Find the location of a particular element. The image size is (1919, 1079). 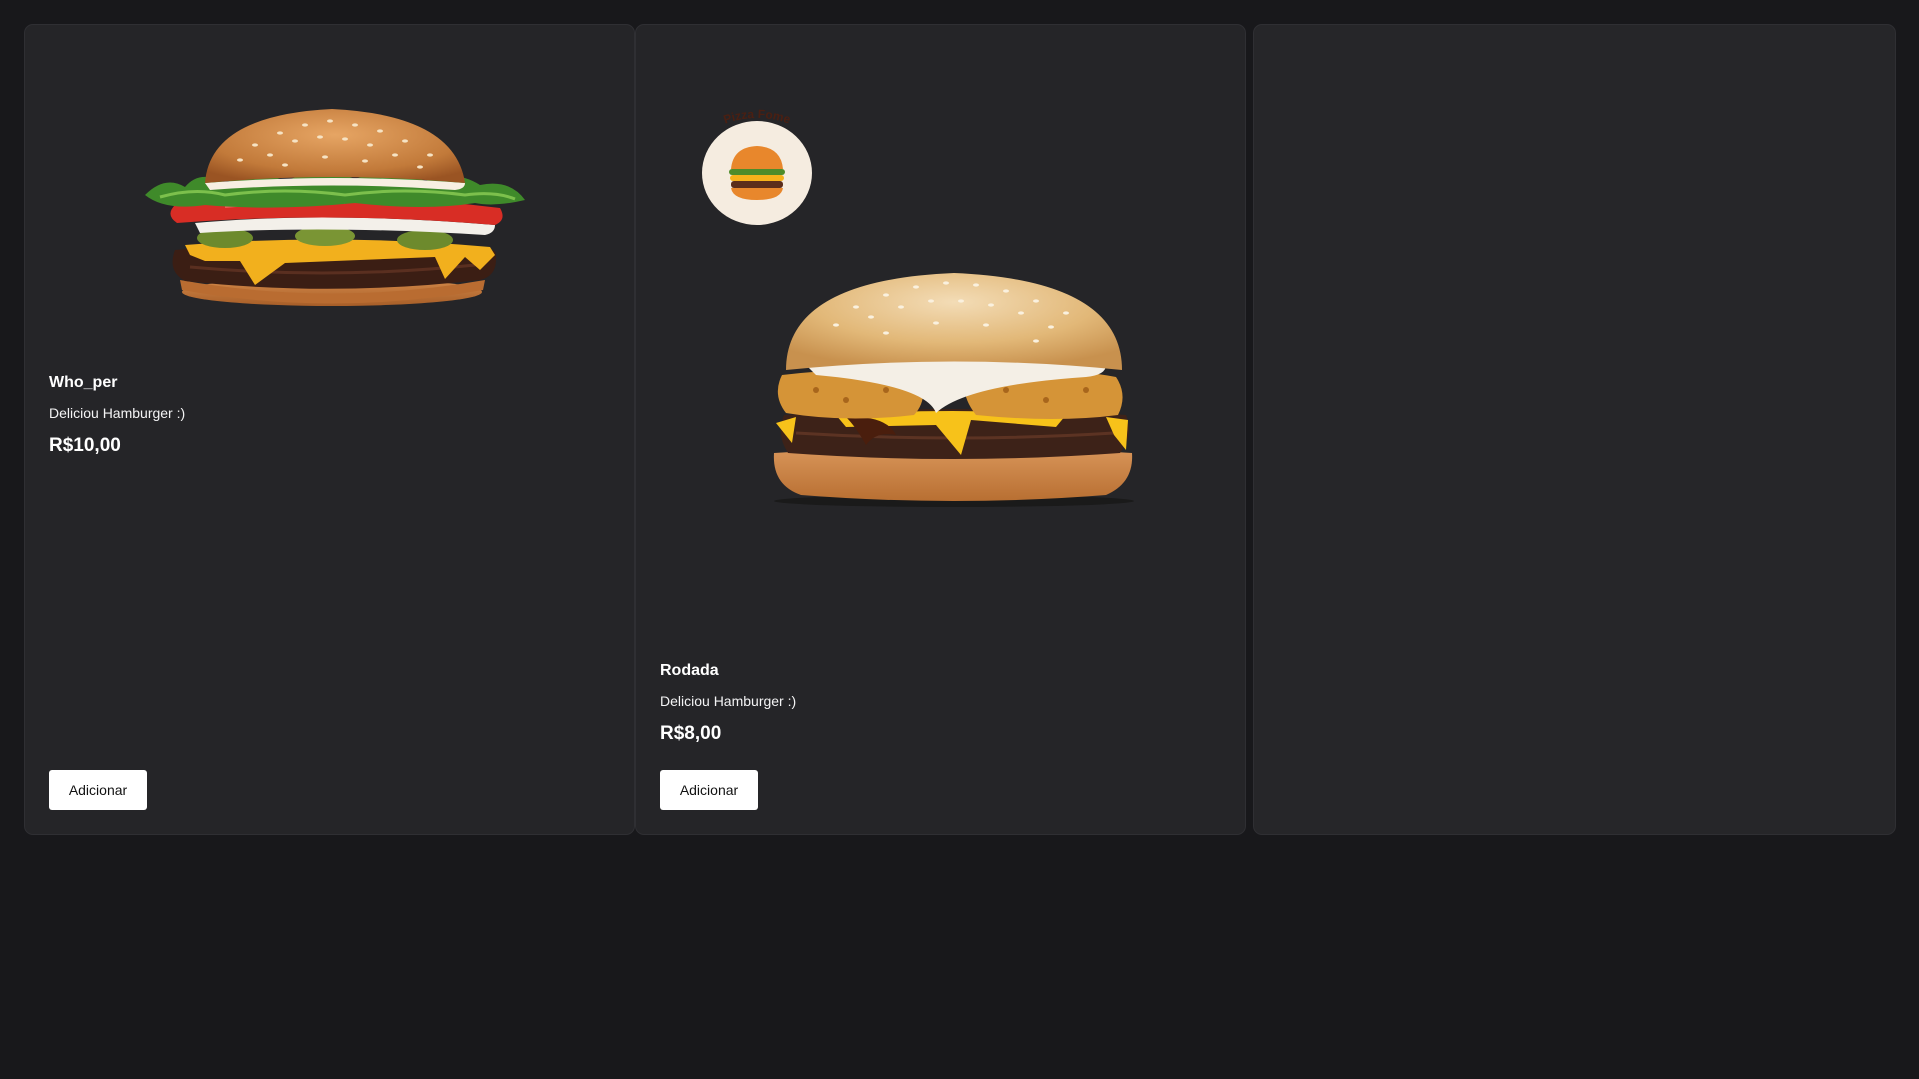

rodada-burger-image is located at coordinates (940, 380).